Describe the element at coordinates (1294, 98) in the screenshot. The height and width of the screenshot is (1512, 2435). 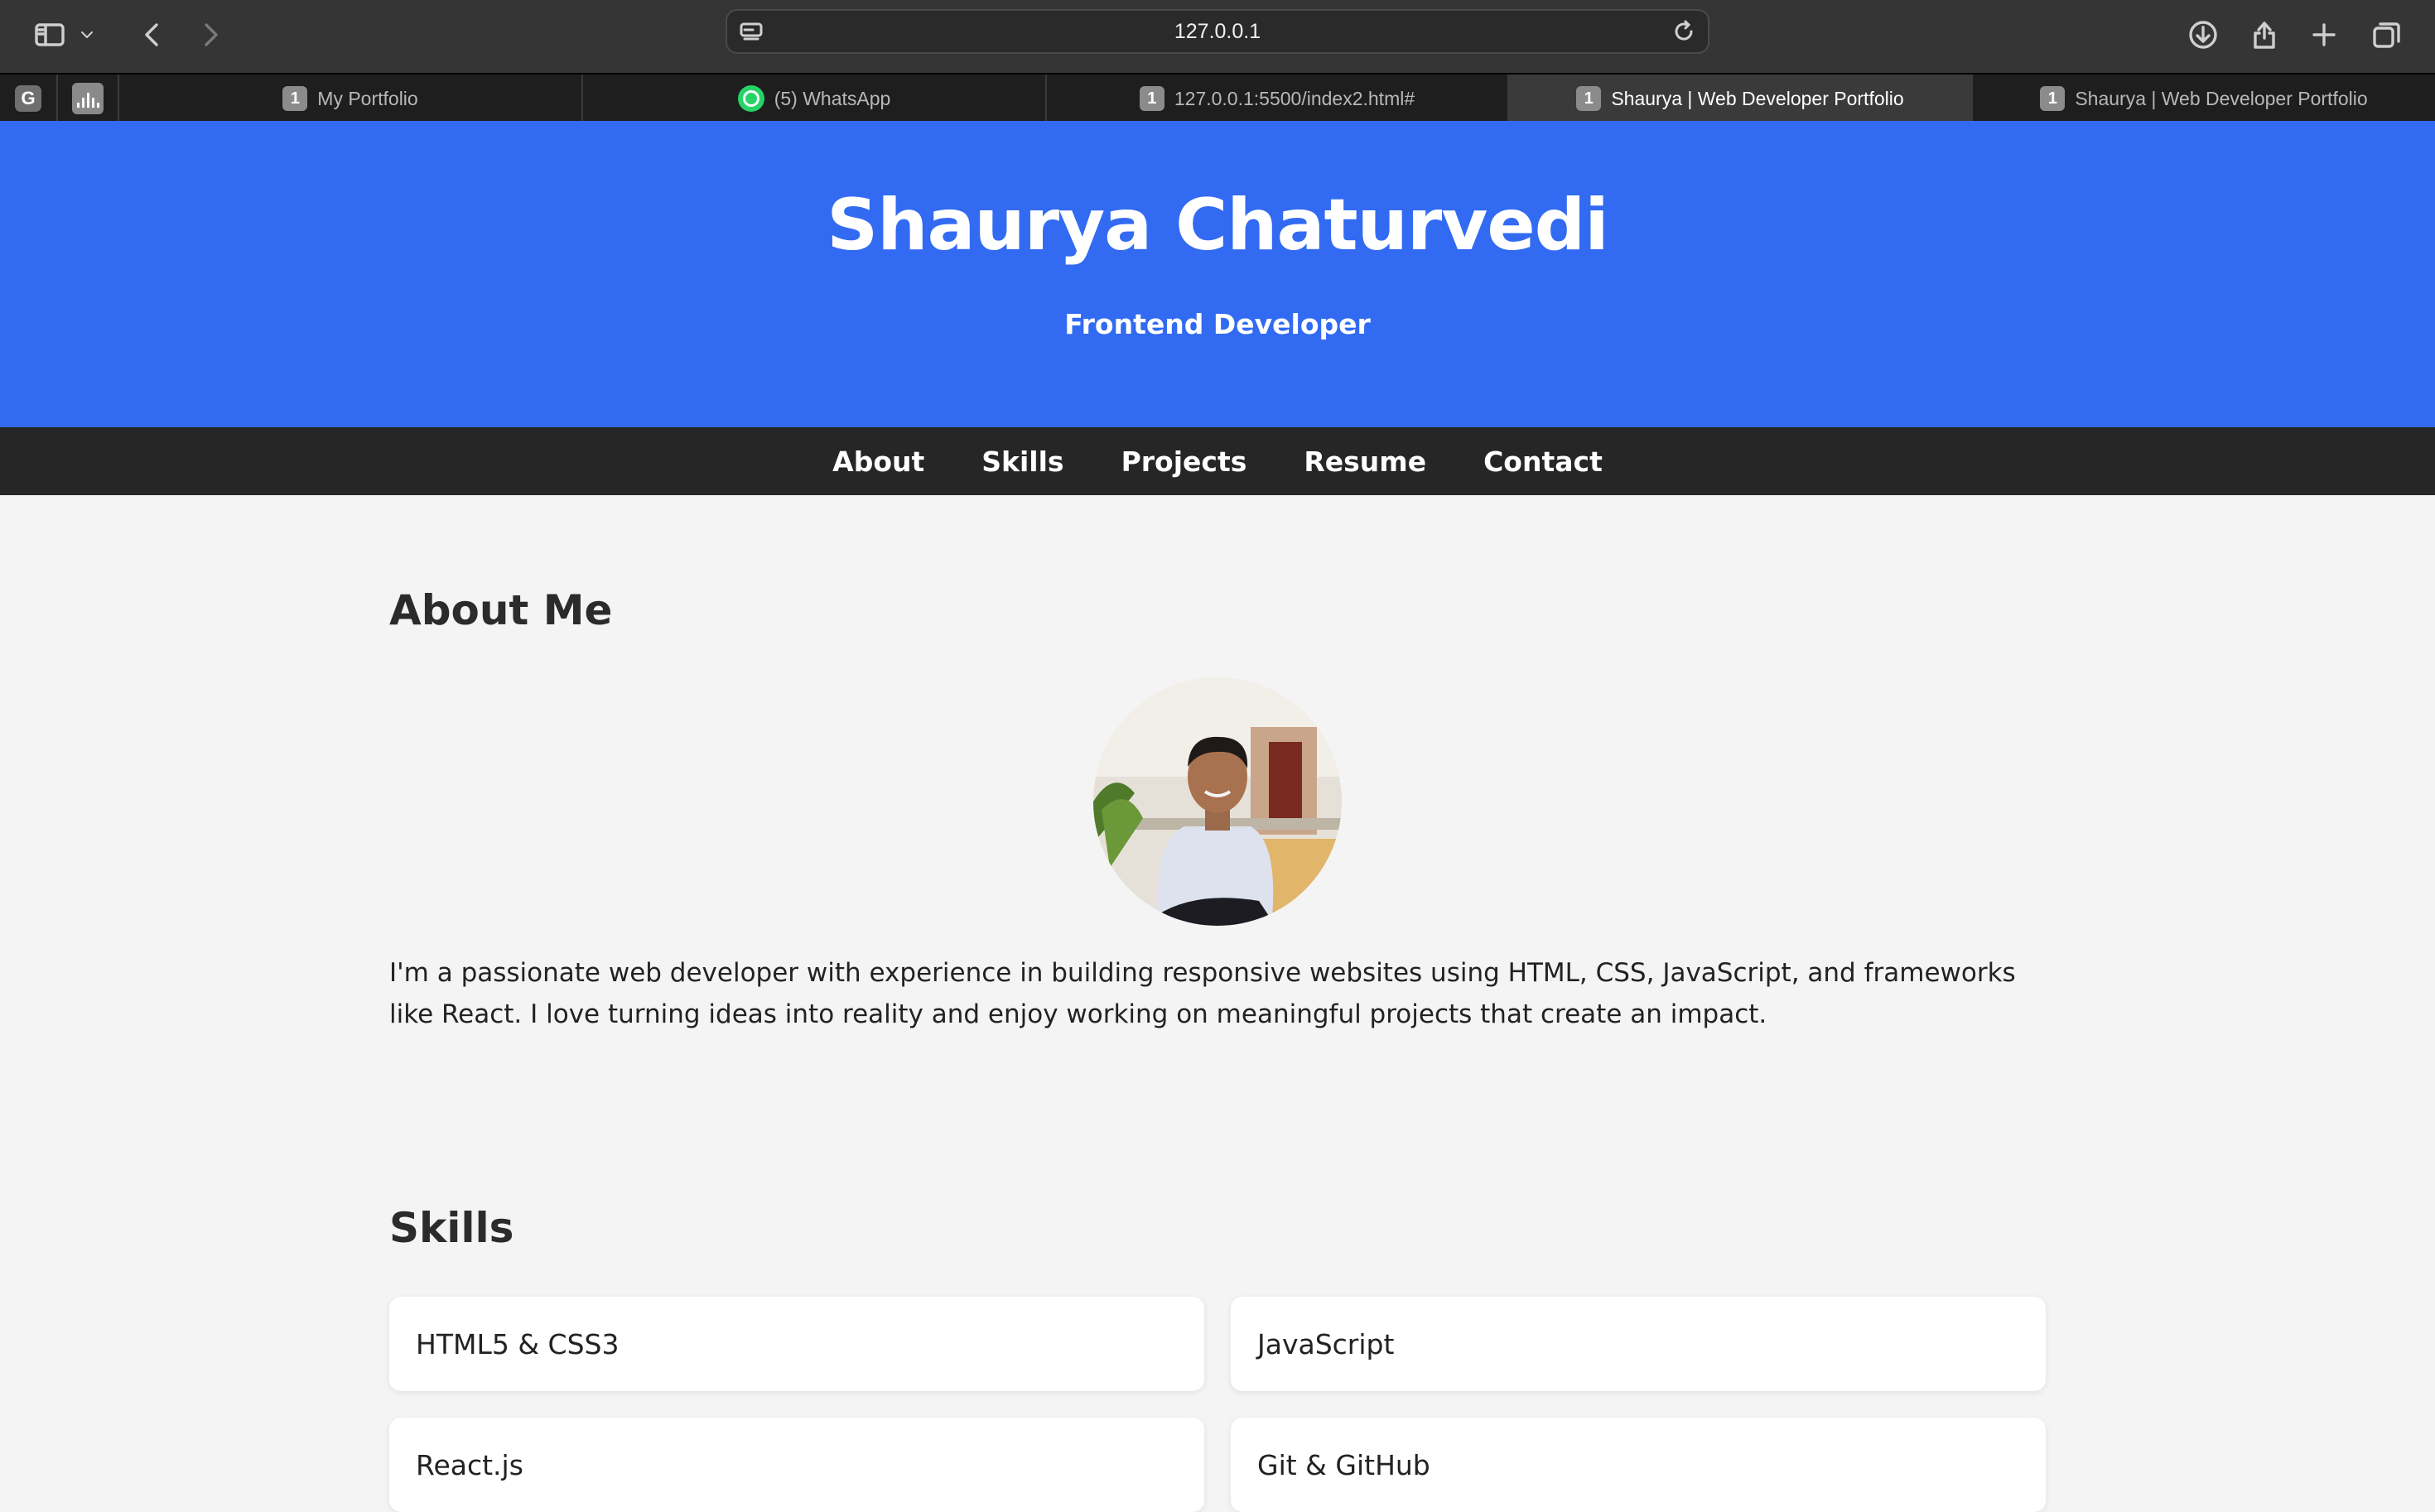
I see `tab-label: 127.0.0.1:5500/index2.html#` at that location.